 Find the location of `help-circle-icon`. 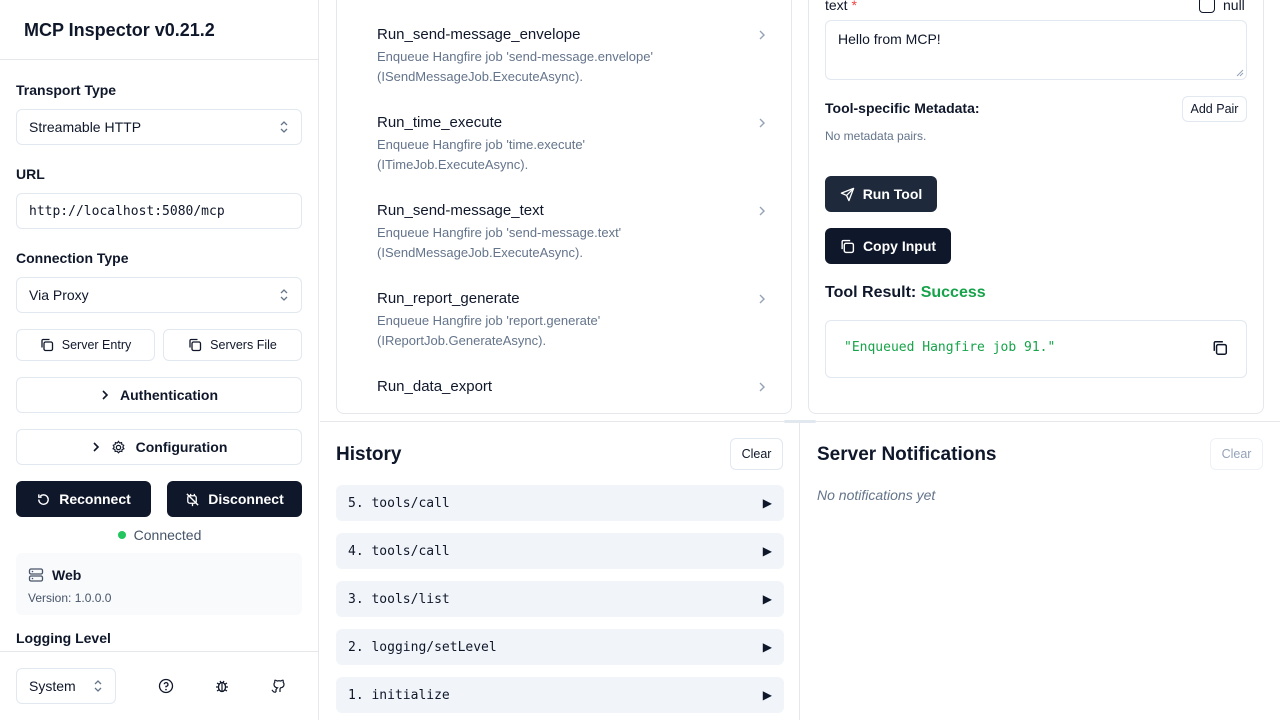

help-circle-icon is located at coordinates (166, 686).